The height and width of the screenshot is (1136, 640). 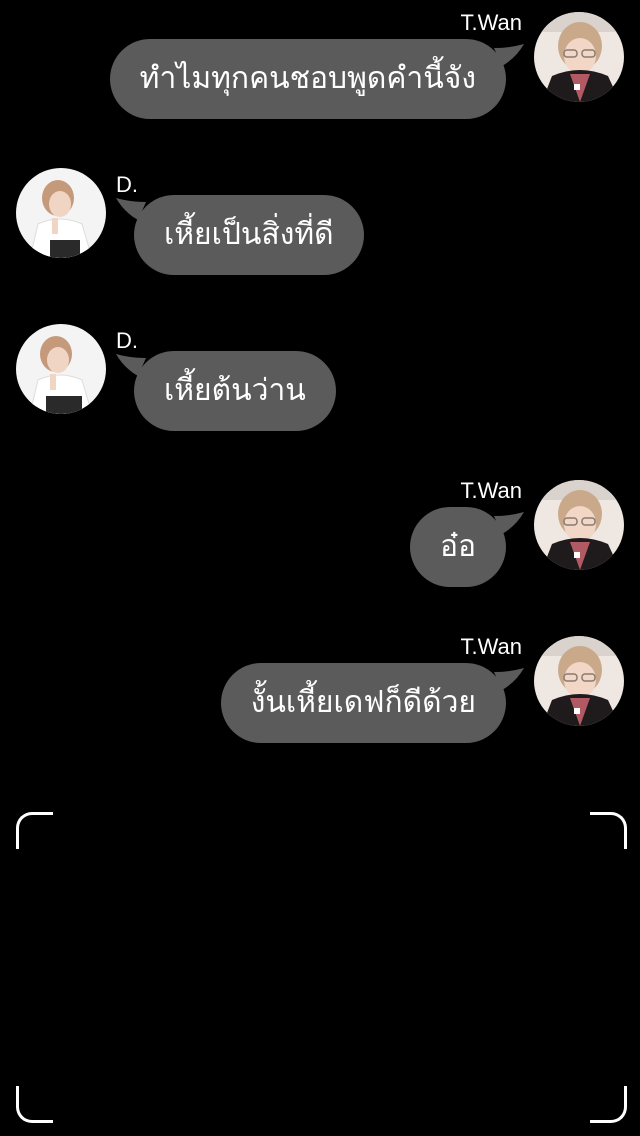 I want to click on message-bubble: เหี้ยต้นว่าน, so click(x=235, y=391).